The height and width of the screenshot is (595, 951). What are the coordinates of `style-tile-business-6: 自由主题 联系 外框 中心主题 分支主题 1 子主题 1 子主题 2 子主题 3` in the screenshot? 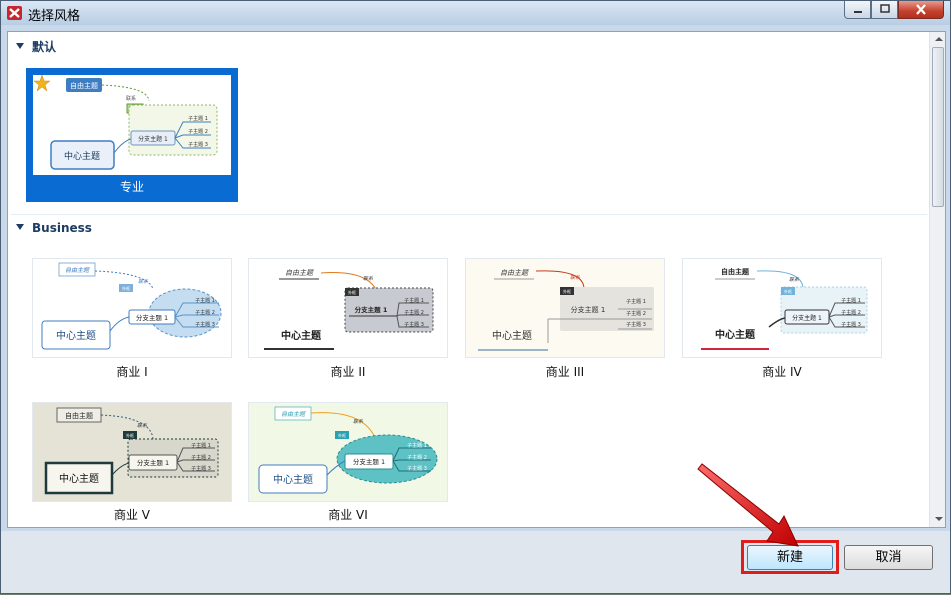 It's located at (348, 452).